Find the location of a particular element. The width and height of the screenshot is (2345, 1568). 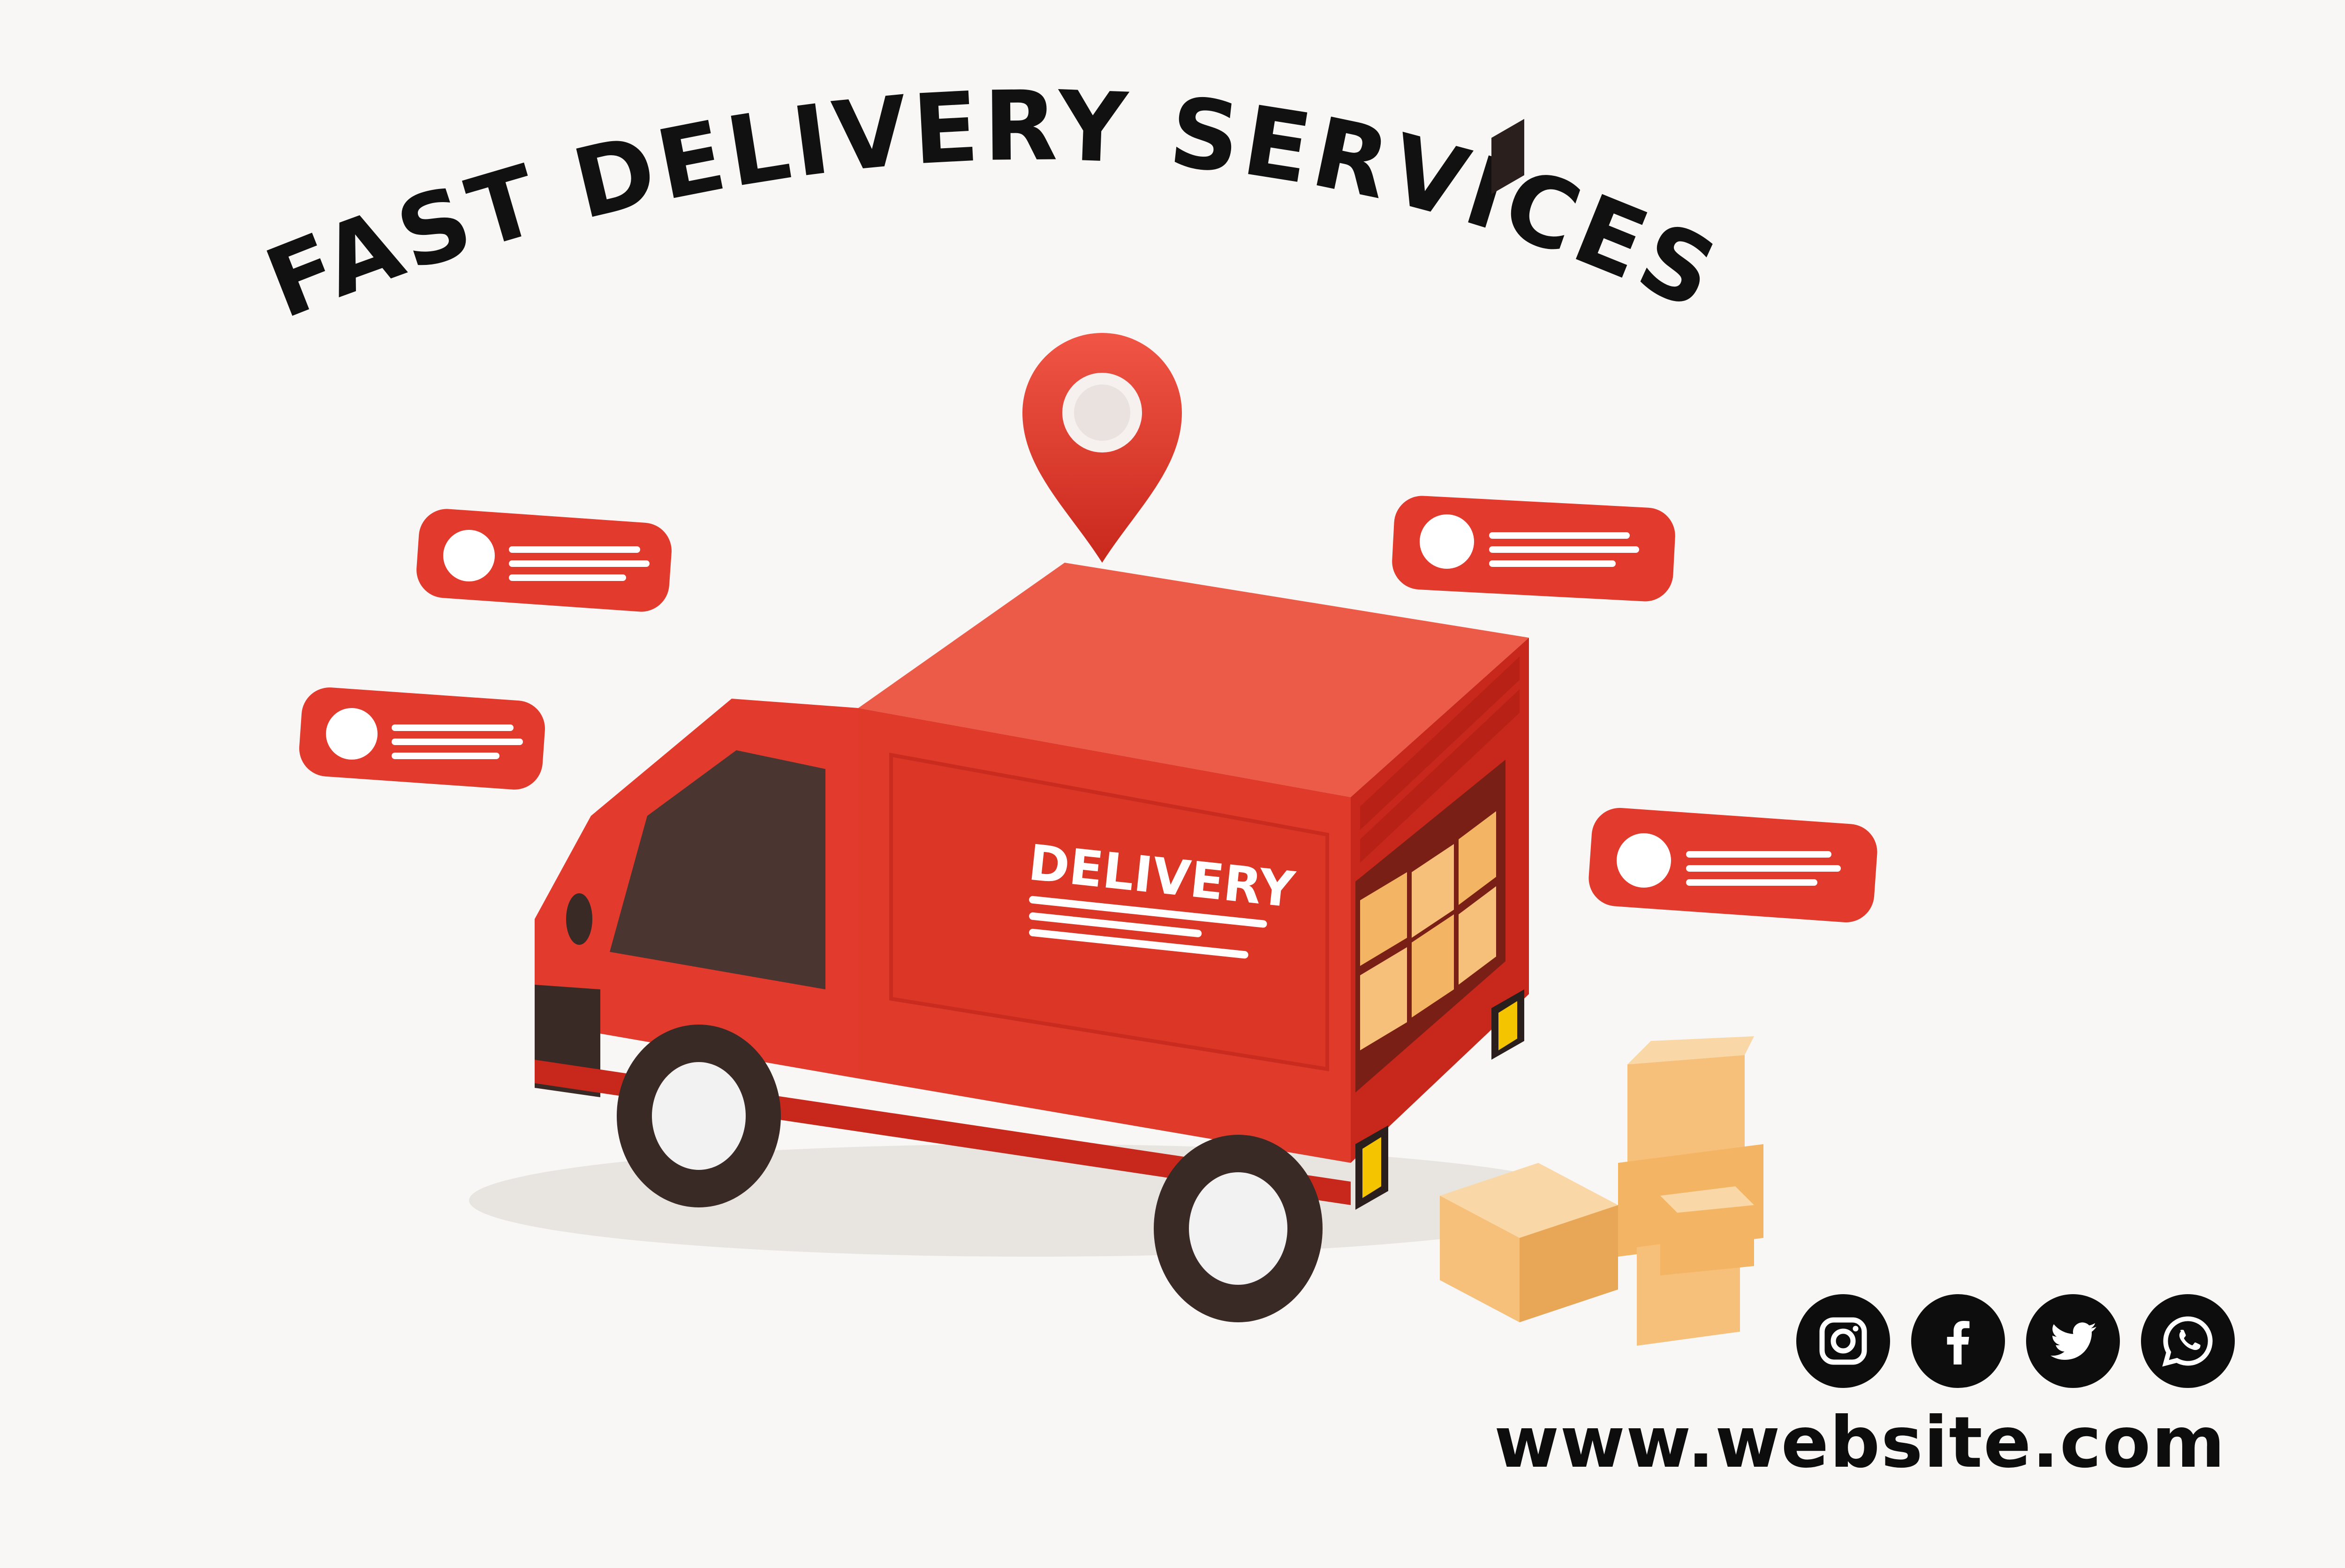

website-url: www.website.com is located at coordinates (1860, 1443).